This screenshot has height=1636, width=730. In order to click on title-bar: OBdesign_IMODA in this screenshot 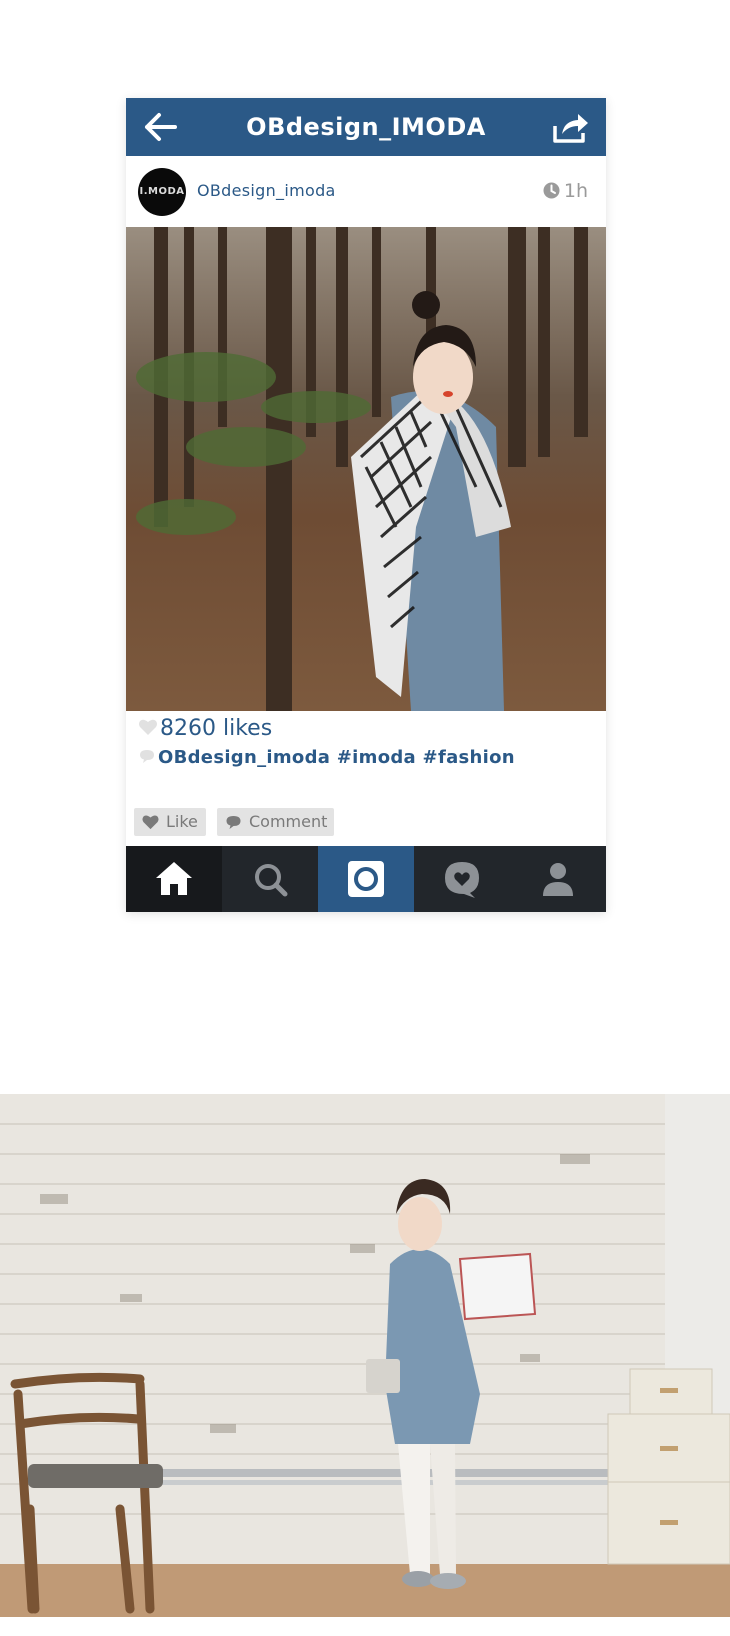, I will do `click(366, 127)`.